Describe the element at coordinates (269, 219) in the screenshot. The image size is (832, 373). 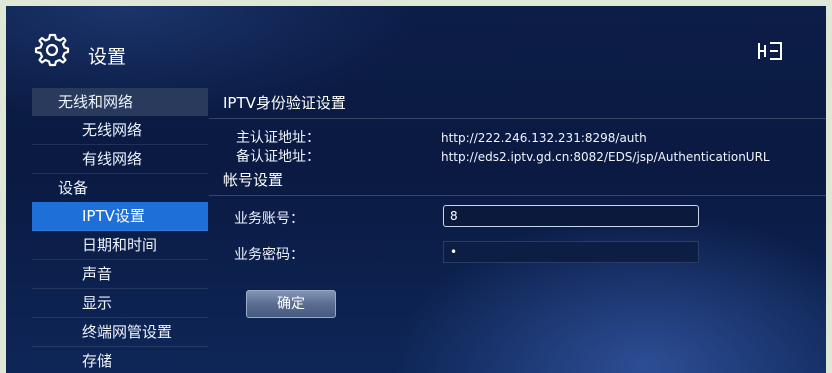
I see `account-label: 业务账号：` at that location.